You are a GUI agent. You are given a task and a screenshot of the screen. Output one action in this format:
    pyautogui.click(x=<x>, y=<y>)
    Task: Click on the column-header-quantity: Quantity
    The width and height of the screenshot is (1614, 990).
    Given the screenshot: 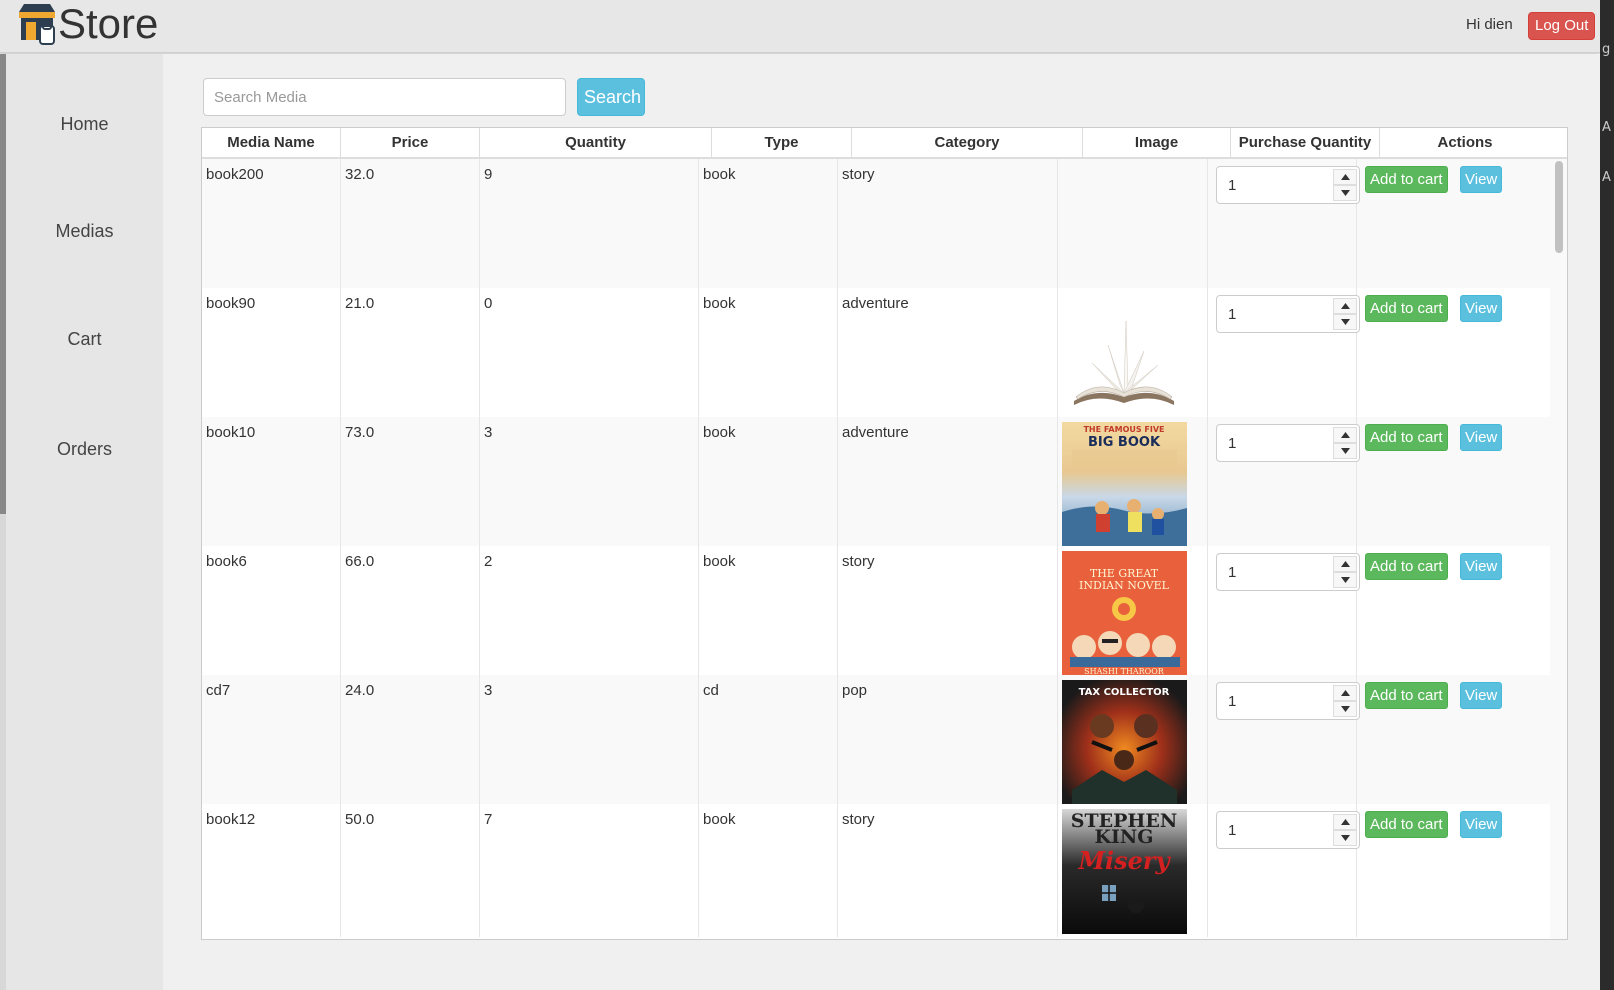 What is the action you would take?
    pyautogui.click(x=596, y=143)
    